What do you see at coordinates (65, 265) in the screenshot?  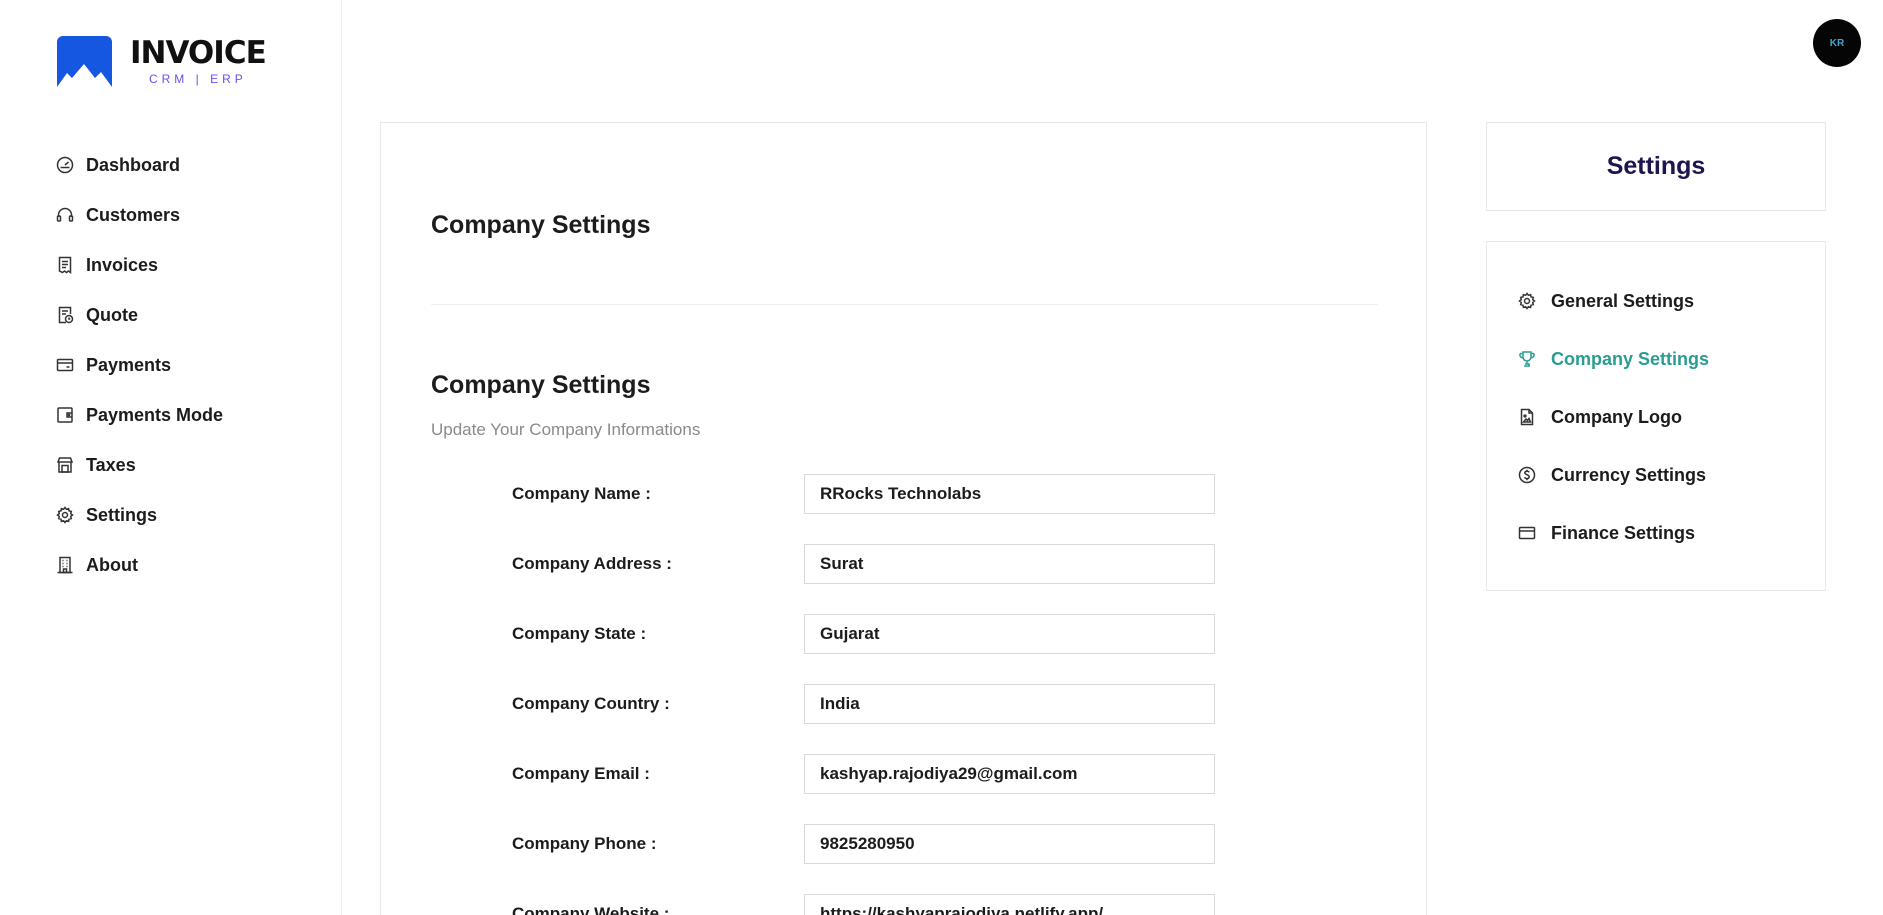 I see `receipt-icon` at bounding box center [65, 265].